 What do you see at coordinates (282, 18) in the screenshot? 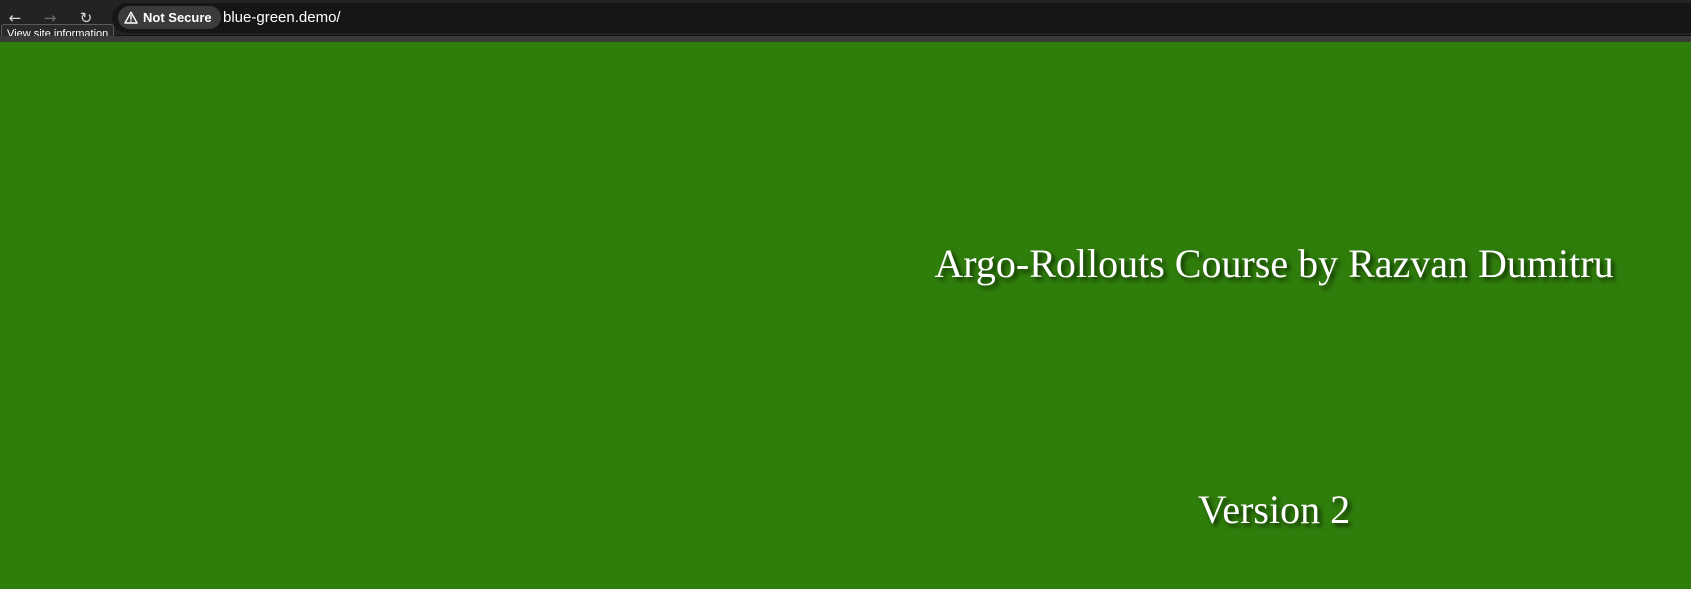
I see `url-text: blue-green.demo/` at bounding box center [282, 18].